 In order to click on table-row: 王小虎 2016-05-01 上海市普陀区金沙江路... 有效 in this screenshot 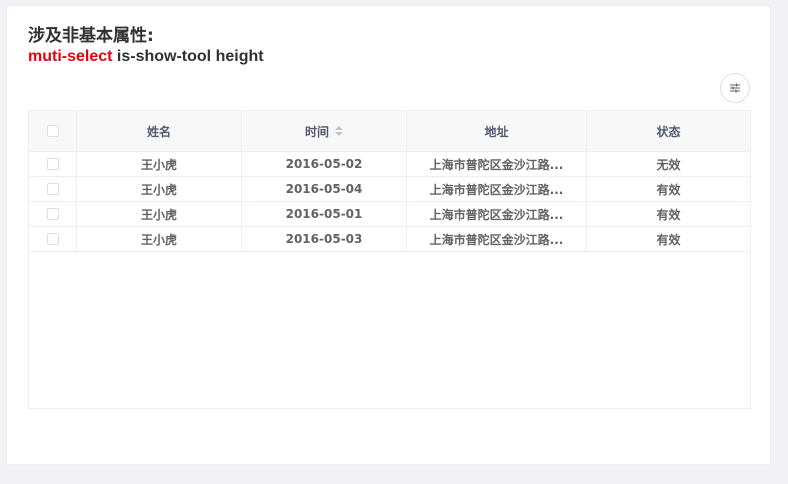, I will do `click(389, 214)`.